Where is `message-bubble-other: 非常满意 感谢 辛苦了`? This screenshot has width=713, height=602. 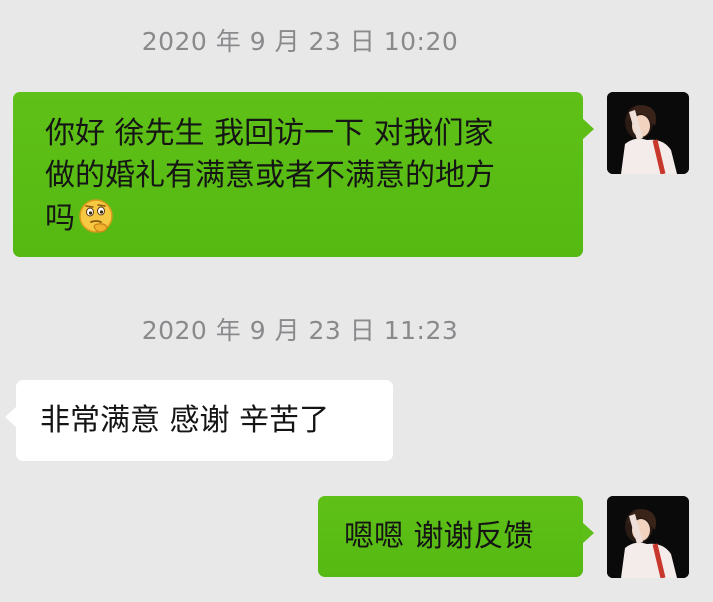
message-bubble-other: 非常满意 感谢 辛苦了 is located at coordinates (199, 420).